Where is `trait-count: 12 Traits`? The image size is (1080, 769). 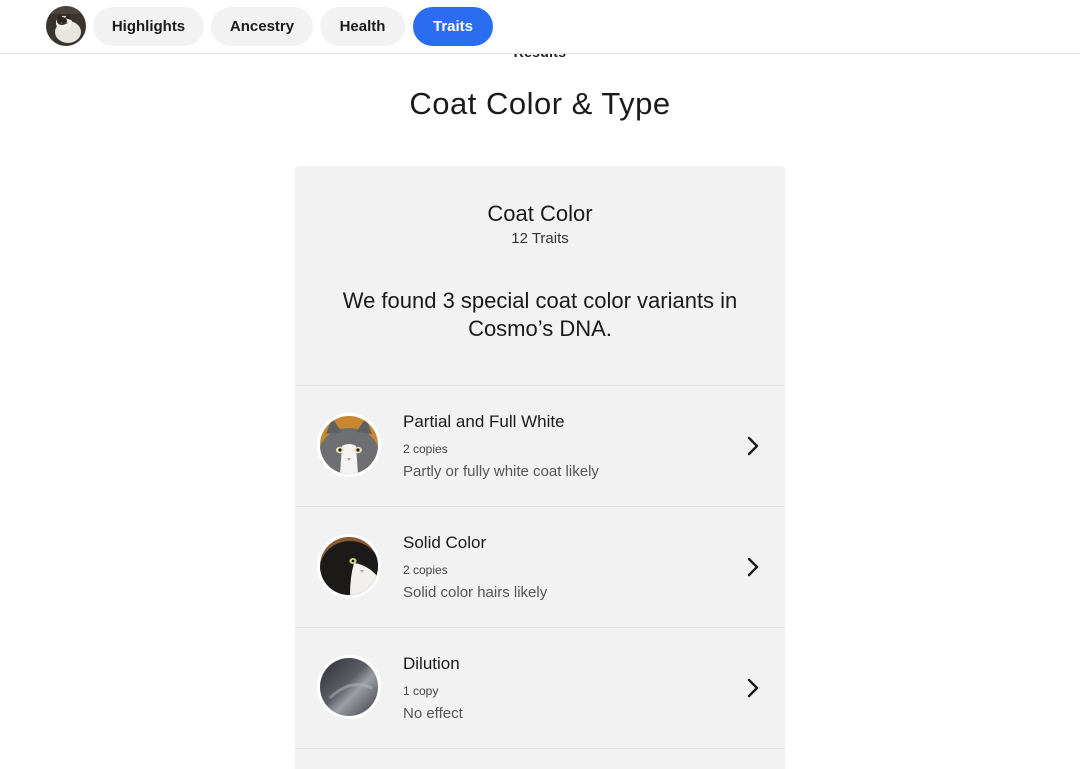 trait-count: 12 Traits is located at coordinates (540, 238).